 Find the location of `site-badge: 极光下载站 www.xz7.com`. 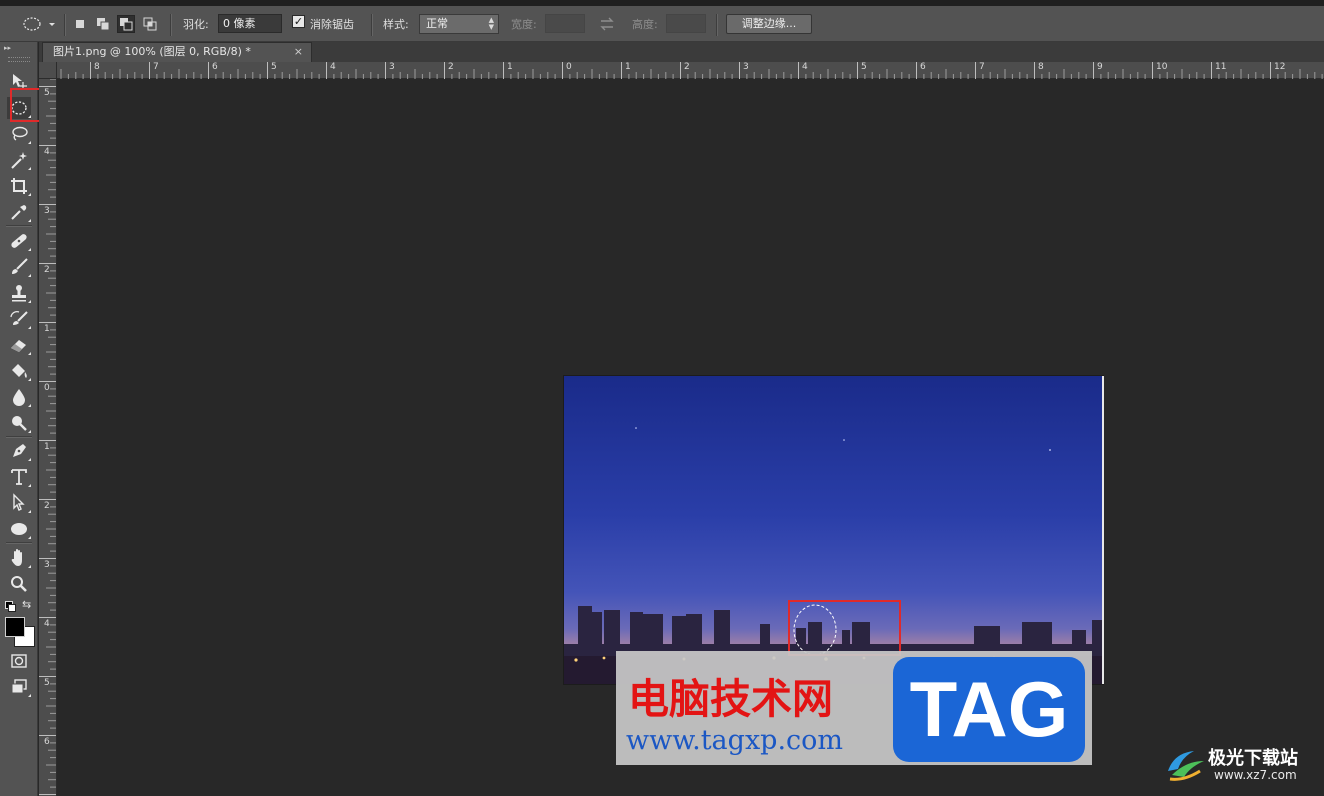

site-badge: 极光下载站 www.xz7.com is located at coordinates (1244, 765).